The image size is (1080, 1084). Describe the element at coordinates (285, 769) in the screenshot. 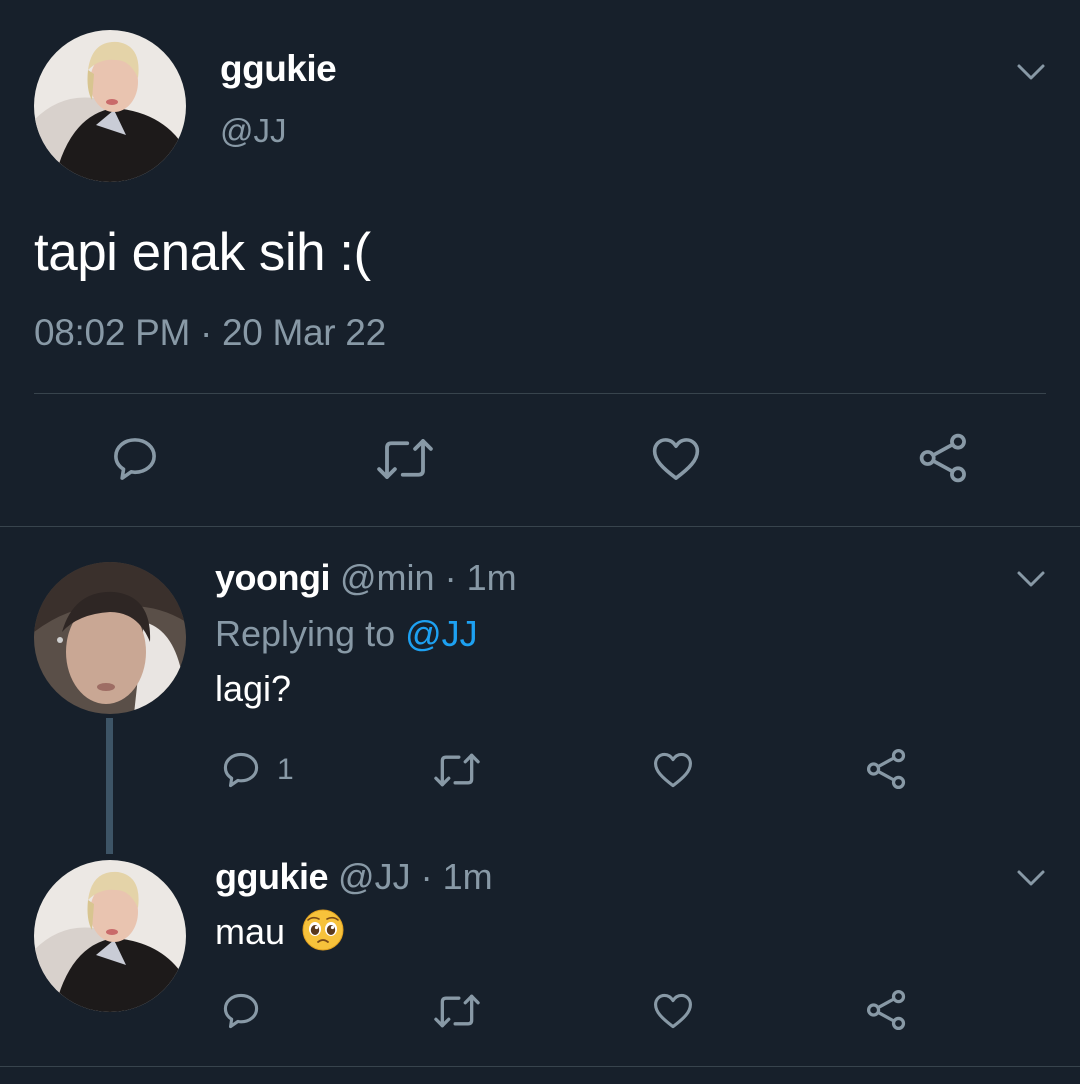

I see `reply-count: 1` at that location.